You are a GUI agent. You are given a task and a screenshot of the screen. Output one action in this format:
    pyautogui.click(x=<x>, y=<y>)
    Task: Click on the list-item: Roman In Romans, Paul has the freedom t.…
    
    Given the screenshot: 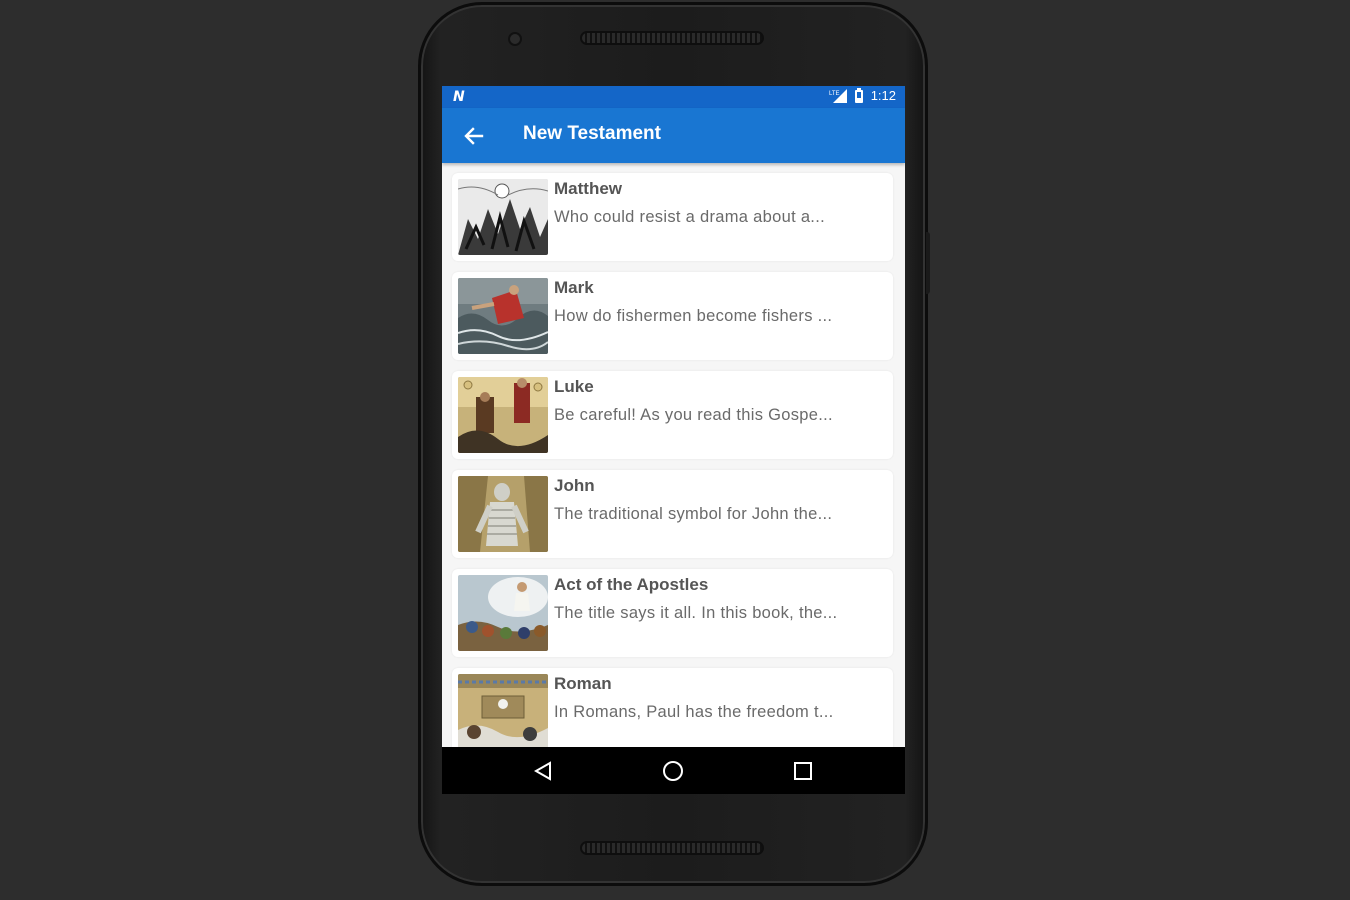 What is the action you would take?
    pyautogui.click(x=672, y=707)
    